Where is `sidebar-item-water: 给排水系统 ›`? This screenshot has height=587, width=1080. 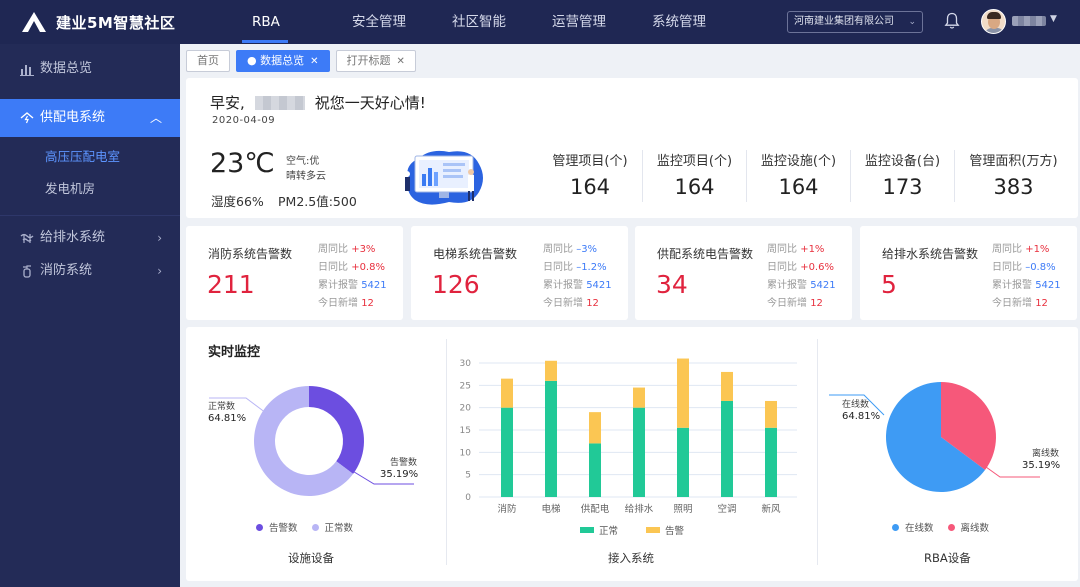
sidebar-item-water: 给排水系统 › is located at coordinates (90, 238).